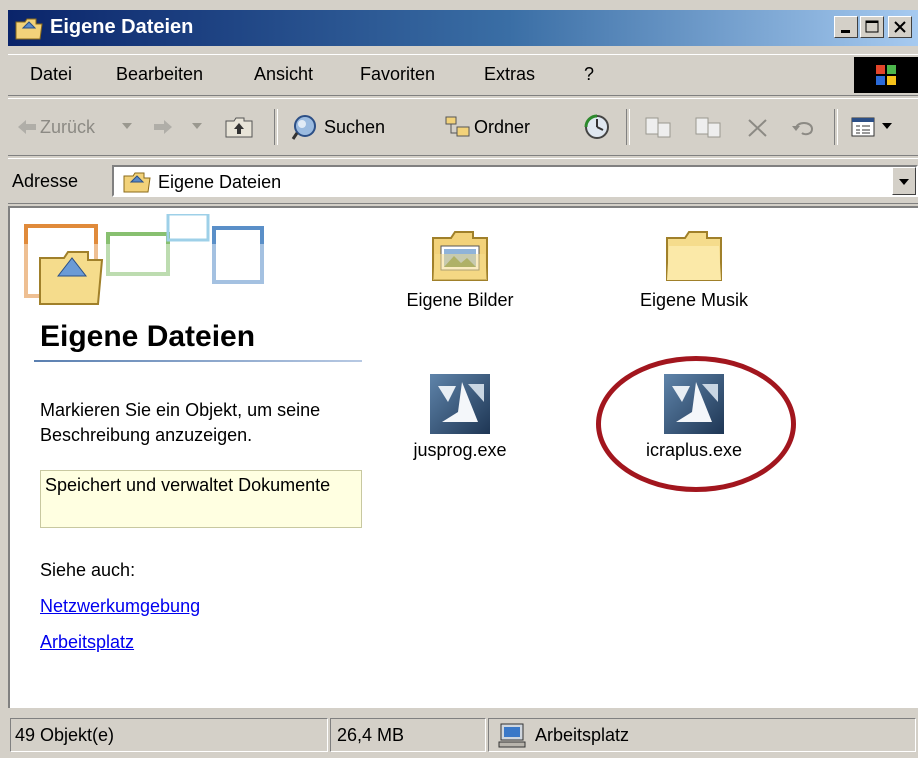  Describe the element at coordinates (694, 300) in the screenshot. I see `item-label: Eigene Musik` at that location.